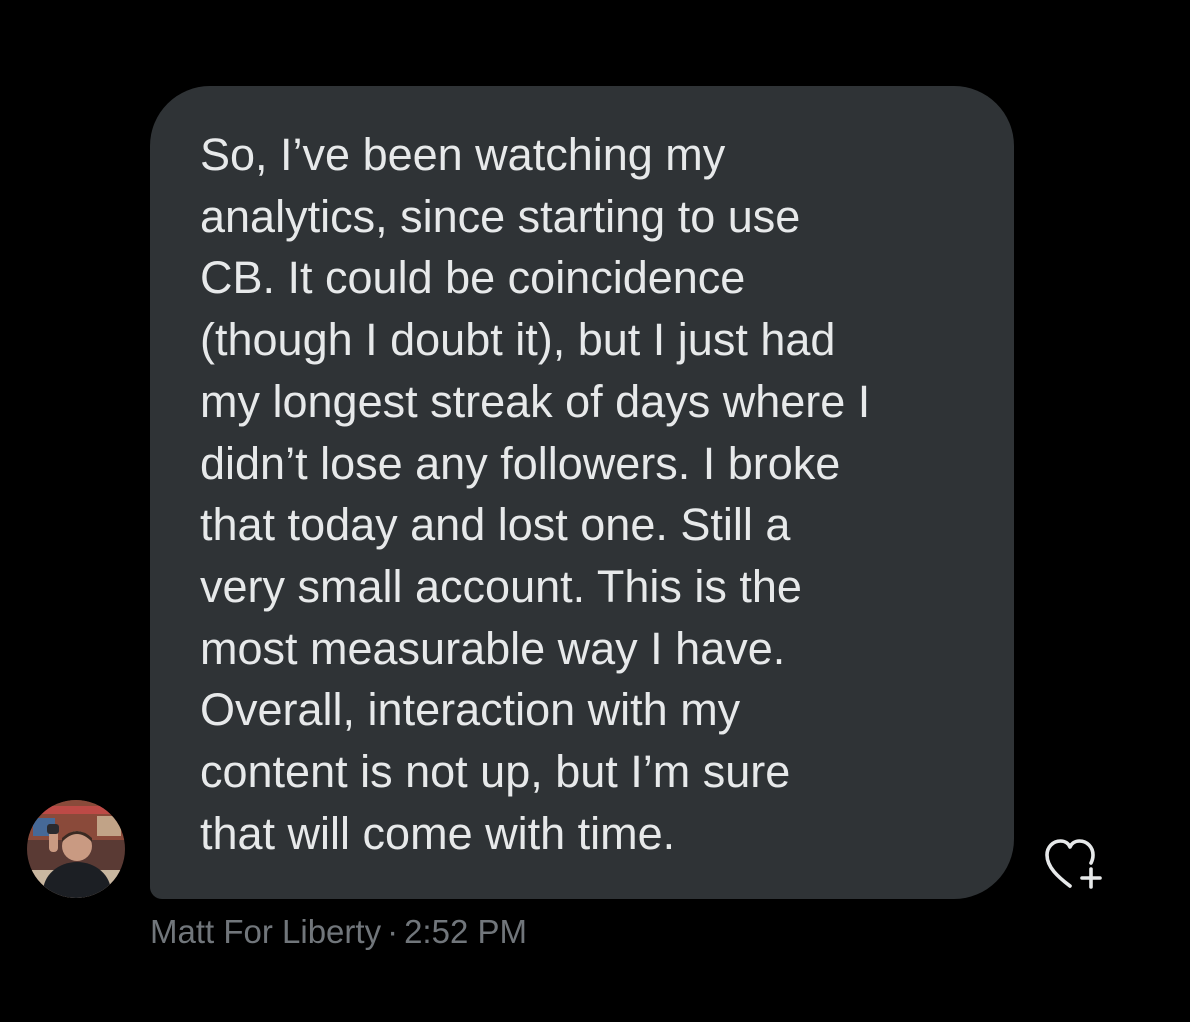 Image resolution: width=1190 pixels, height=1022 pixels. Describe the element at coordinates (520, 463) in the screenshot. I see `message-text-line: didn’t lose any followers. I broke` at that location.